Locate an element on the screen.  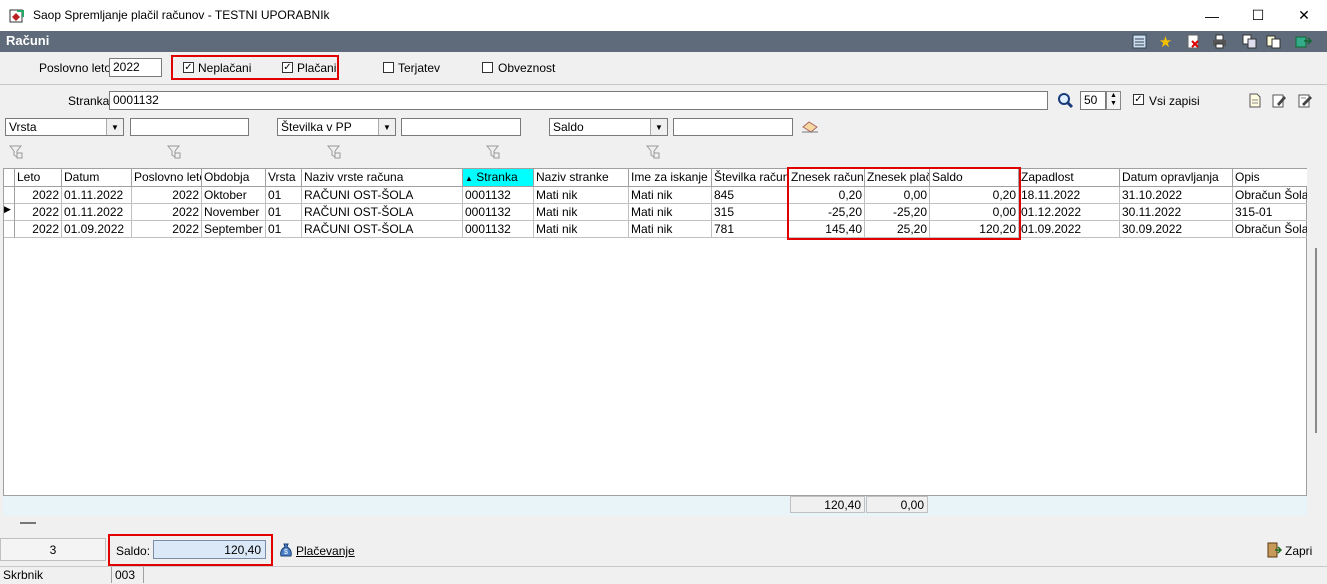
stranka-input: 0001132 is located at coordinates (578, 100).